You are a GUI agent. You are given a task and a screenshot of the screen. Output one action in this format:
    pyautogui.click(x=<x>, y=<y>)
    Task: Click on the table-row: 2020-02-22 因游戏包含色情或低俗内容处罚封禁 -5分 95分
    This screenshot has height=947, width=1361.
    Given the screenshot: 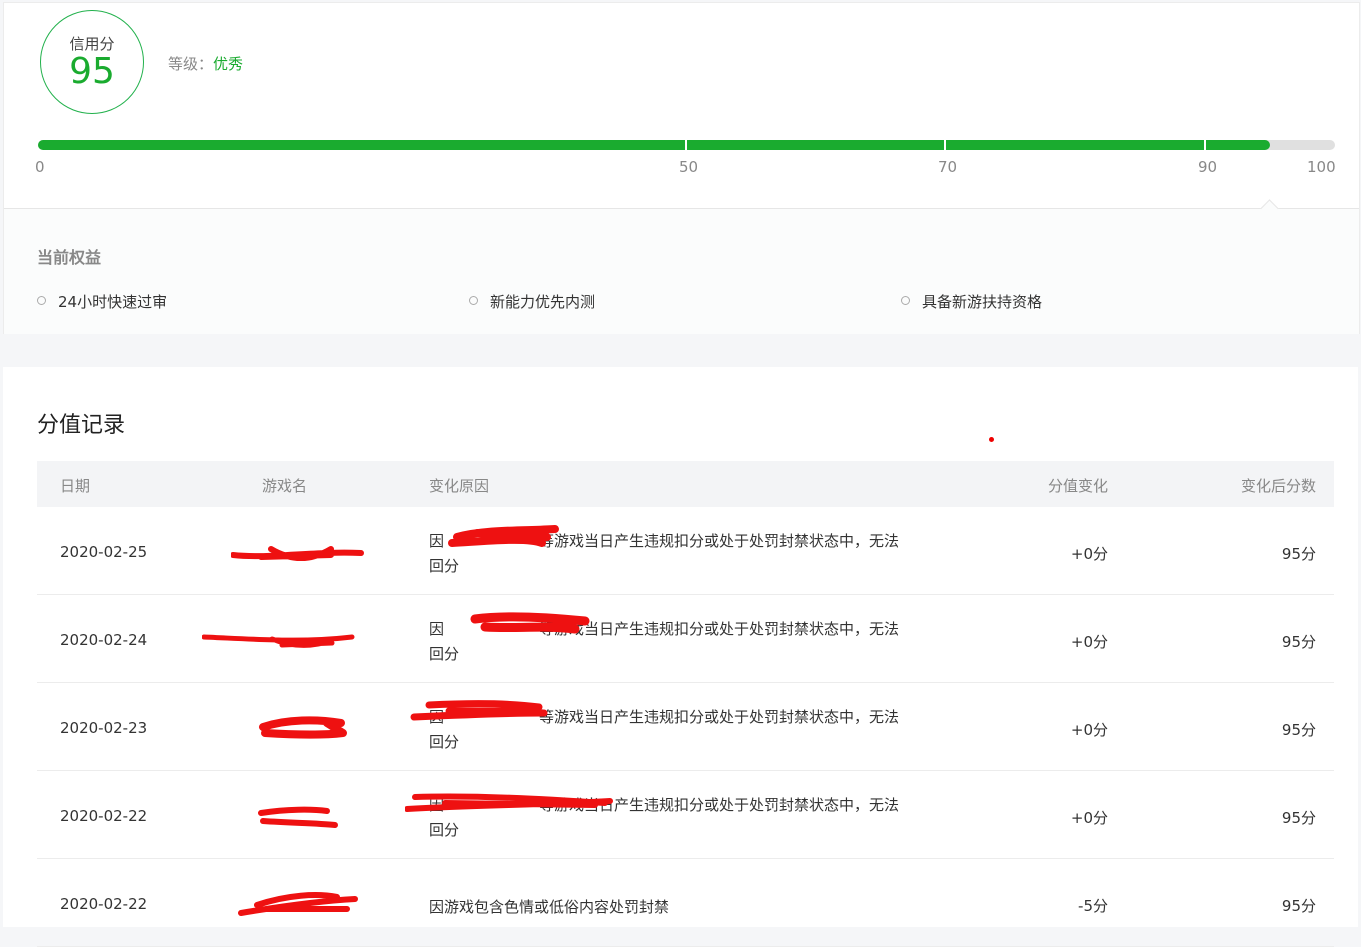 What is the action you would take?
    pyautogui.click(x=685, y=903)
    